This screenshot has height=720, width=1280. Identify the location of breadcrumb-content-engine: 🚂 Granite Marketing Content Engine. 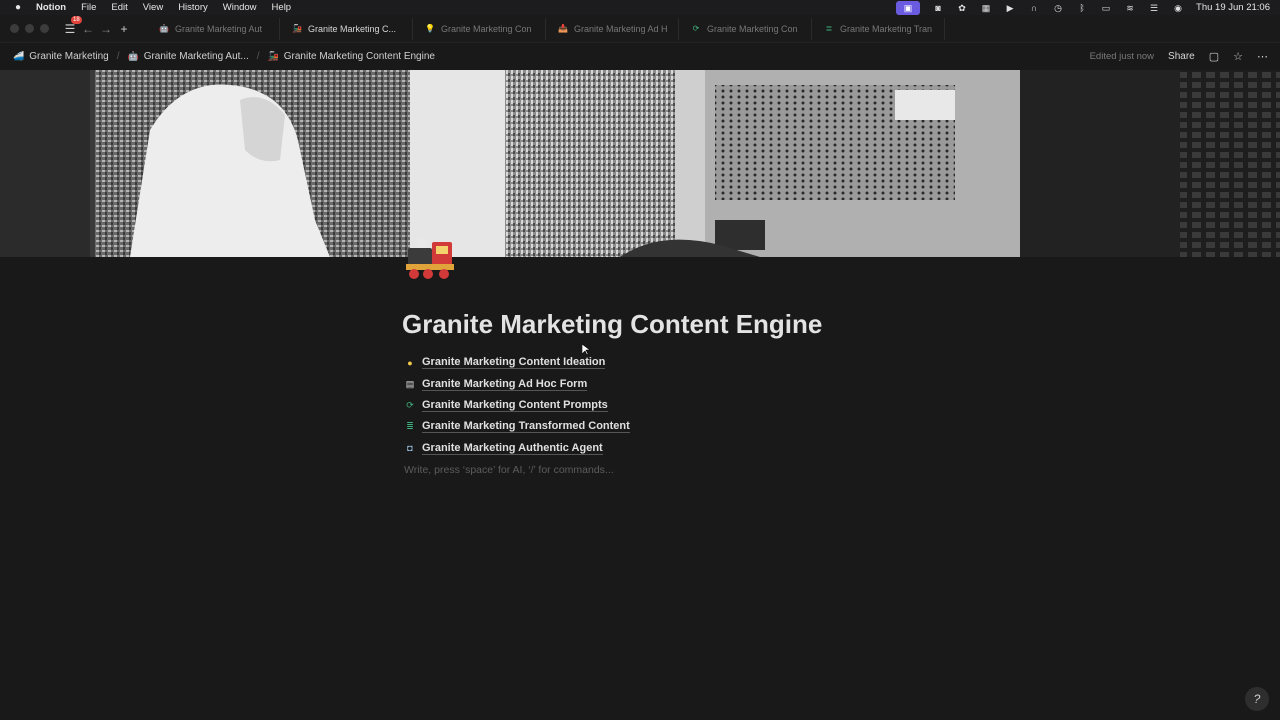
(351, 56).